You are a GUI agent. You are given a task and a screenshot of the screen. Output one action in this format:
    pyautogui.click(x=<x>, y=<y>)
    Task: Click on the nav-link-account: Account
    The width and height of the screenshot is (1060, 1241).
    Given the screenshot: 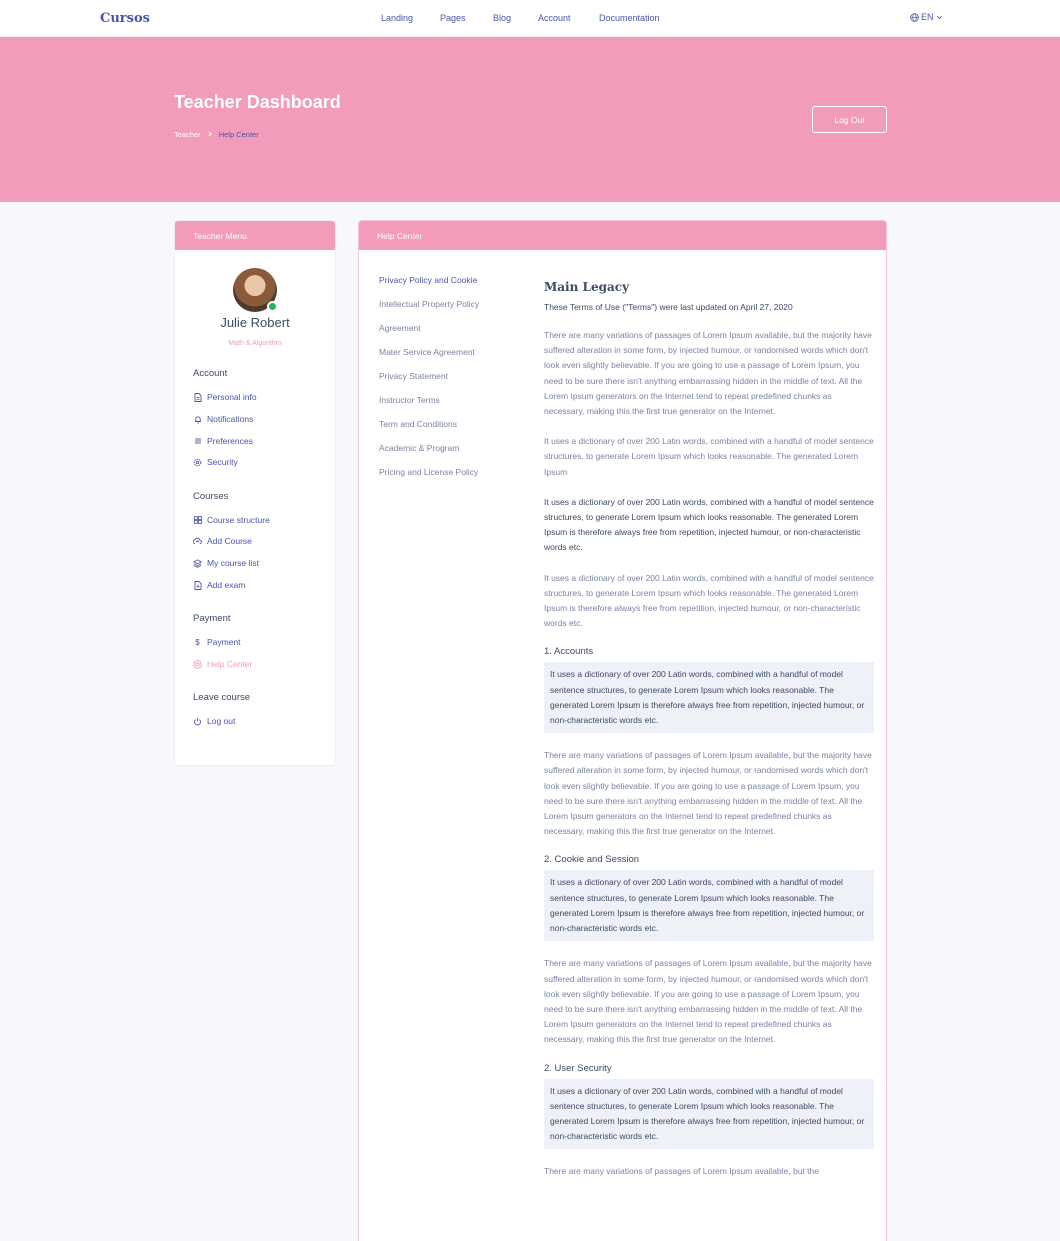 What is the action you would take?
    pyautogui.click(x=554, y=18)
    